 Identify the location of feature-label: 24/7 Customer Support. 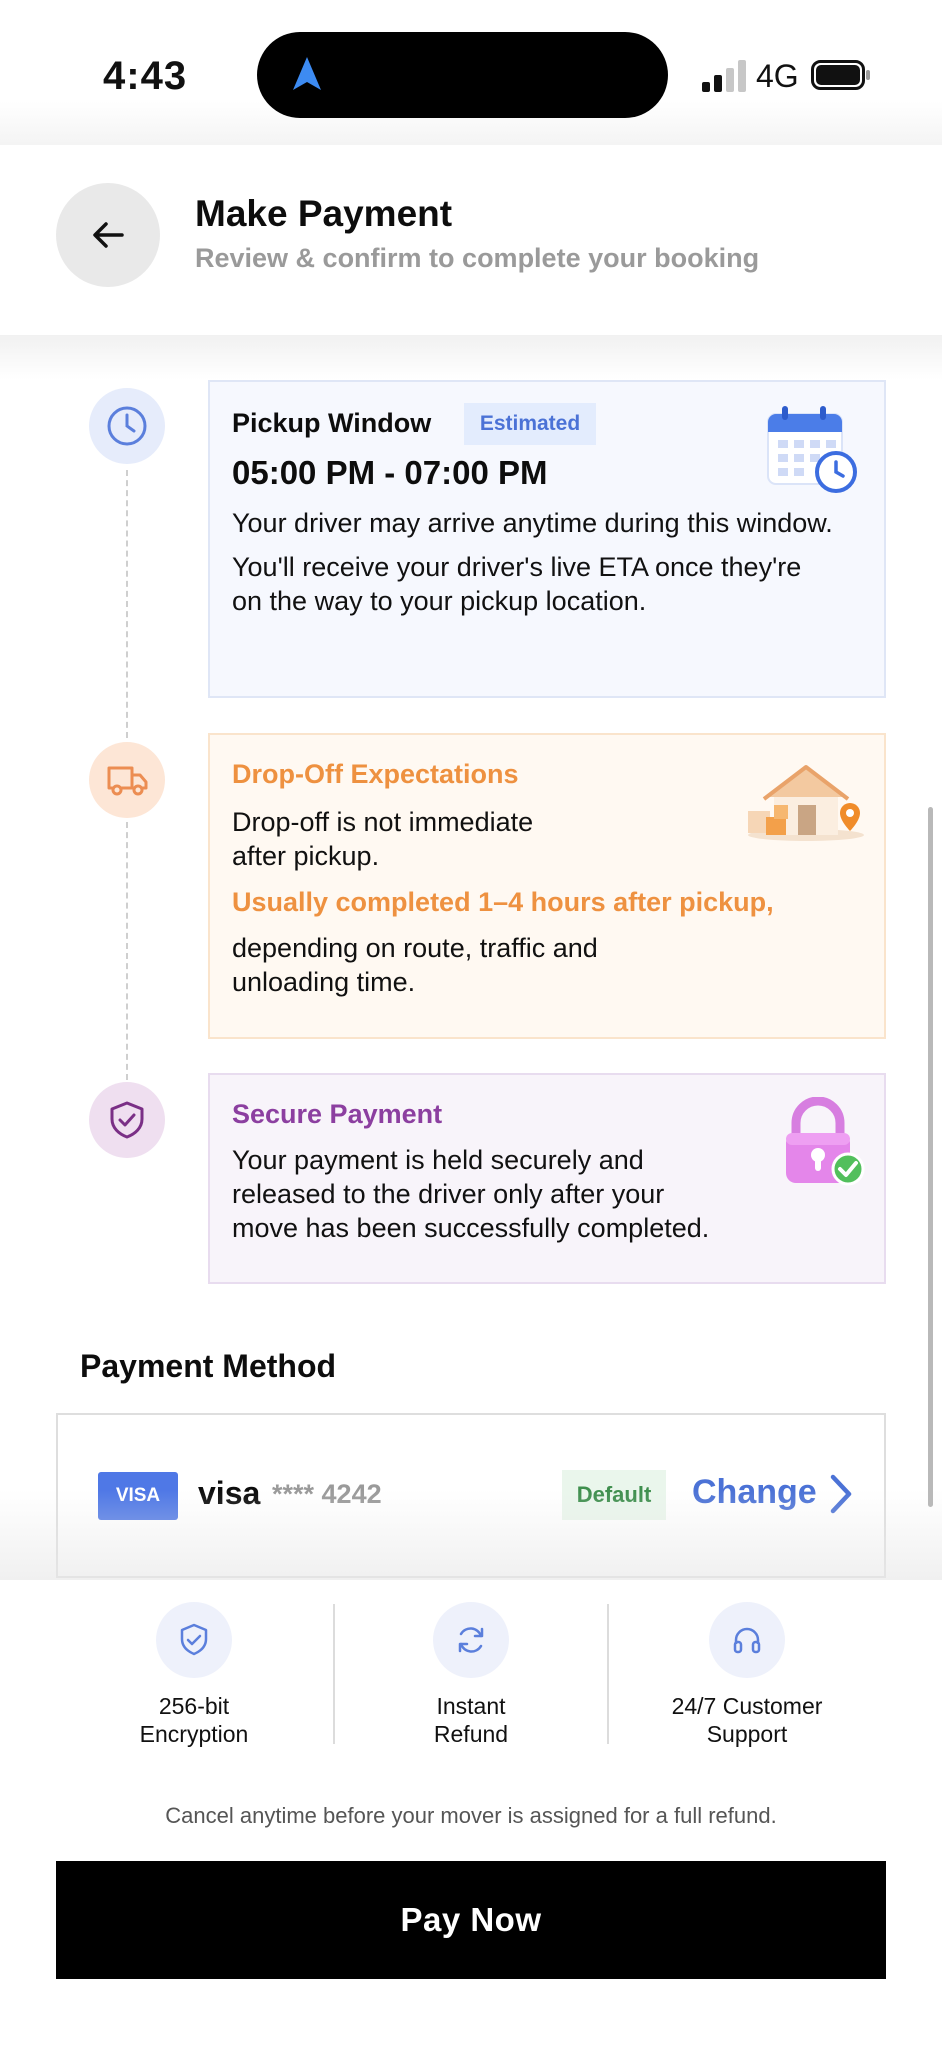
(747, 1720).